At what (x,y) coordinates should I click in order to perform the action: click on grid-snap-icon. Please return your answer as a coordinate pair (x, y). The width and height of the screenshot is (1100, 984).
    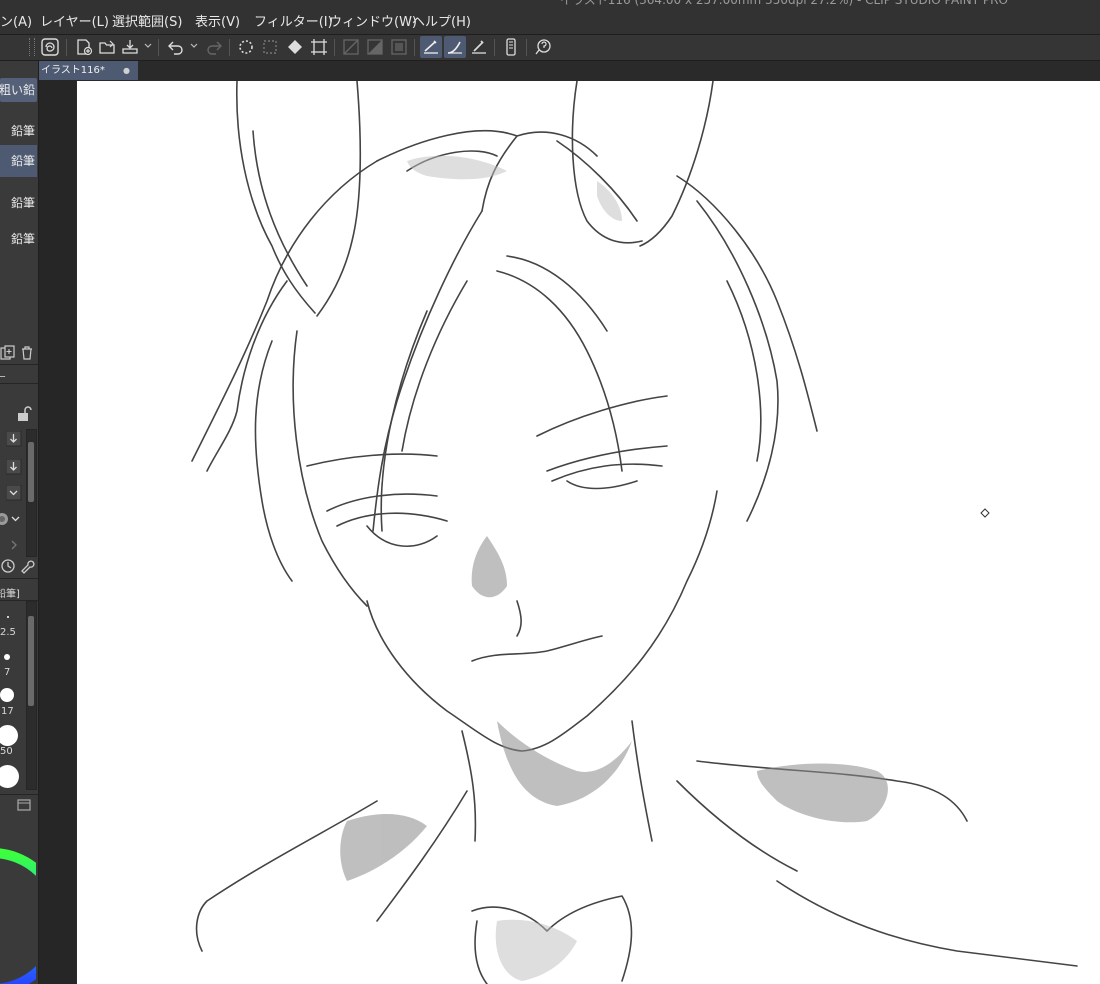
    Looking at the image, I should click on (399, 47).